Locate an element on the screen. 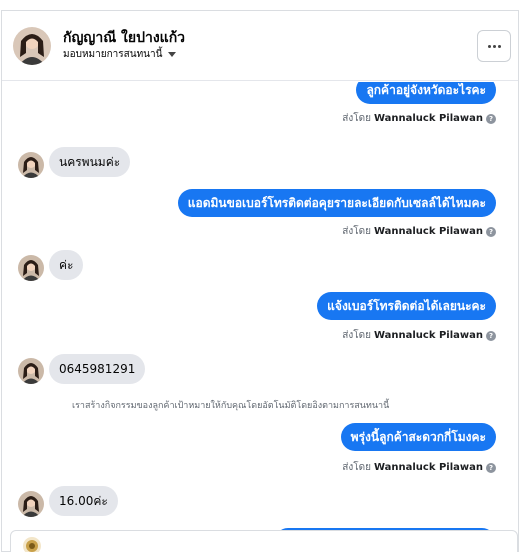 This screenshot has width=521, height=552. incoming-message: นครพนมค่ะ is located at coordinates (90, 162).